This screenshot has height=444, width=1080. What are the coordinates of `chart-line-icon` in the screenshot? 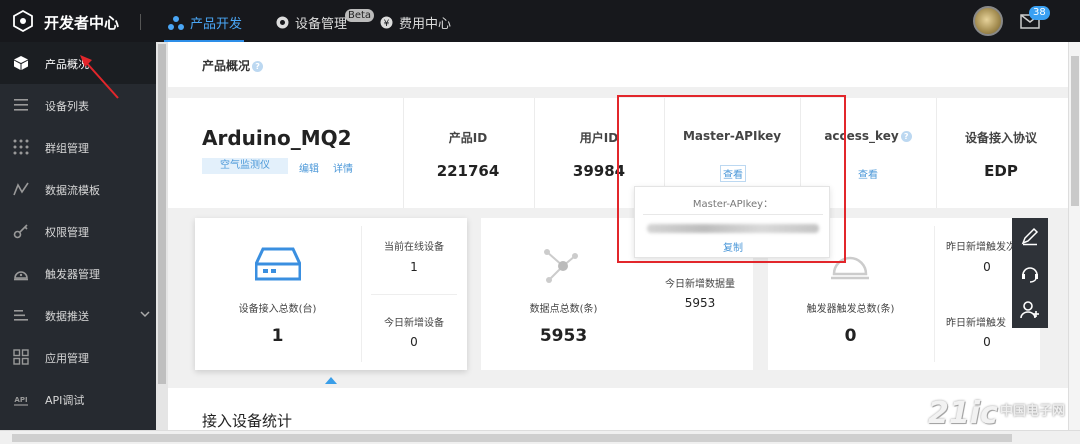 It's located at (21, 189).